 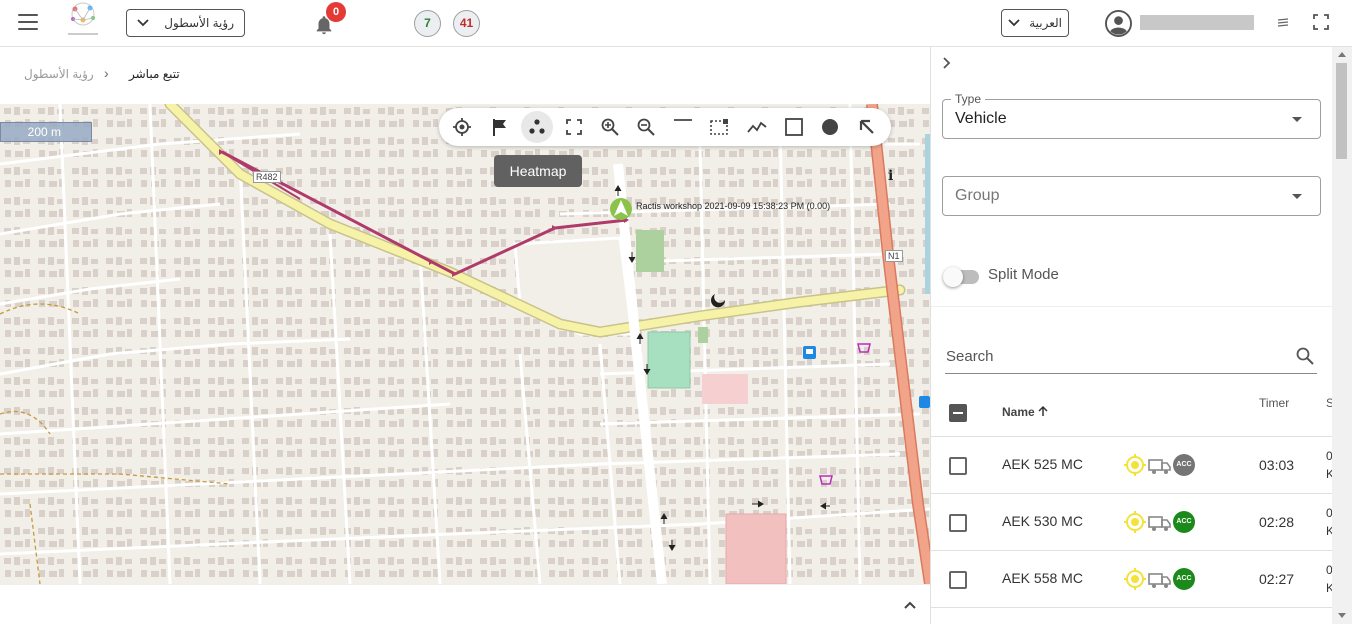 I want to click on search-input: Search, so click(x=1131, y=358).